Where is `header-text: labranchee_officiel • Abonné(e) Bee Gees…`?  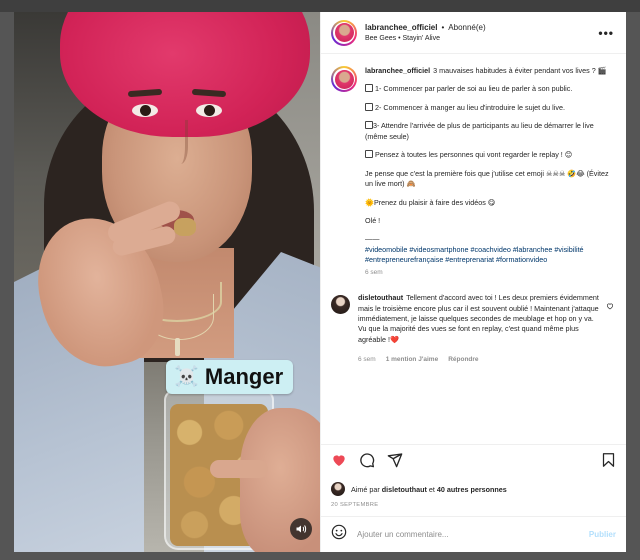 header-text: labranchee_officiel • Abonné(e) Bee Gees… is located at coordinates (480, 32).